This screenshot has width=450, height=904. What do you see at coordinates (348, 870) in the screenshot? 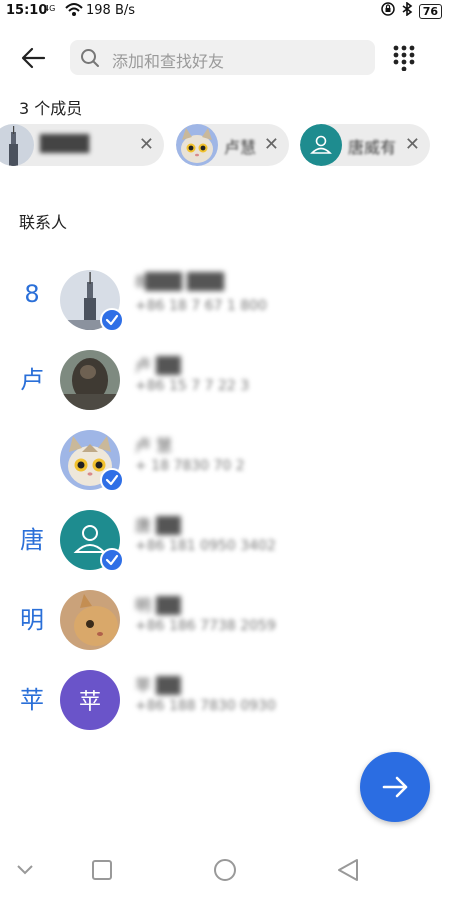
I see `back-triangle-icon` at bounding box center [348, 870].